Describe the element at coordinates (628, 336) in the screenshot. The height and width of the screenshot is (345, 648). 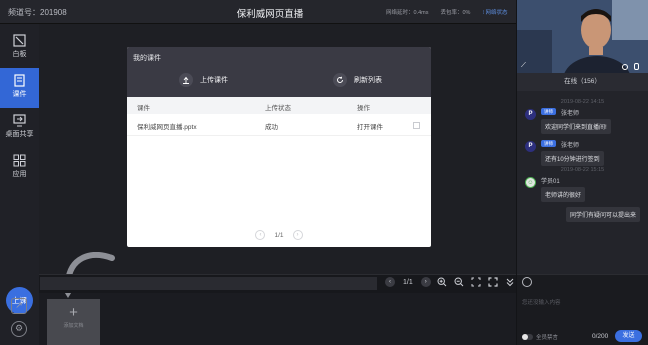
I see `send-button: 发送` at that location.